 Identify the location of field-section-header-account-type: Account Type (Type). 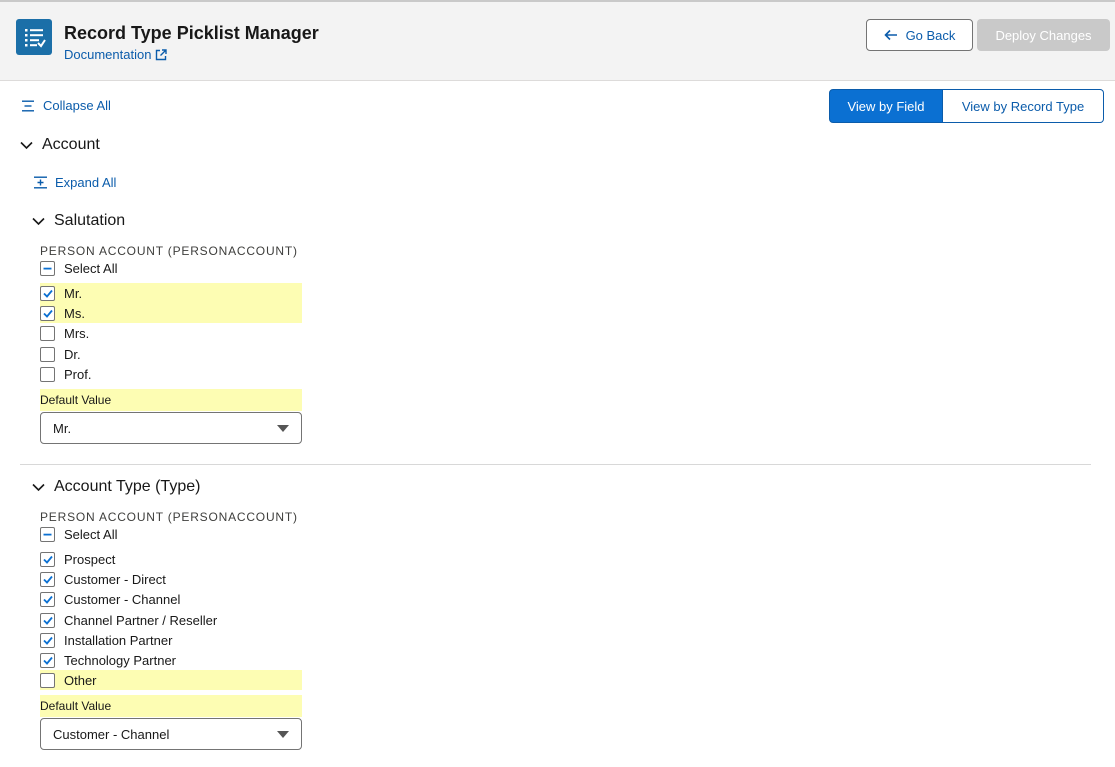
(116, 487).